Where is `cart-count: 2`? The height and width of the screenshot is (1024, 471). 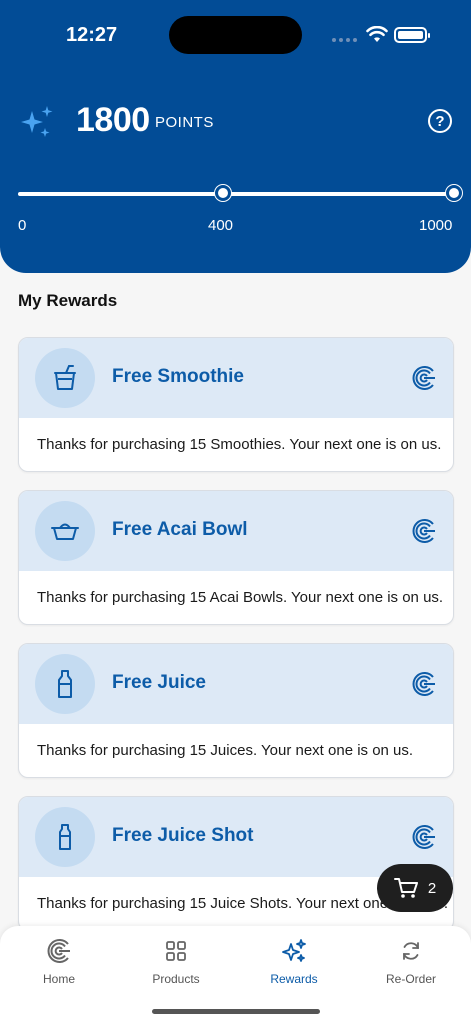
cart-count: 2 is located at coordinates (432, 888).